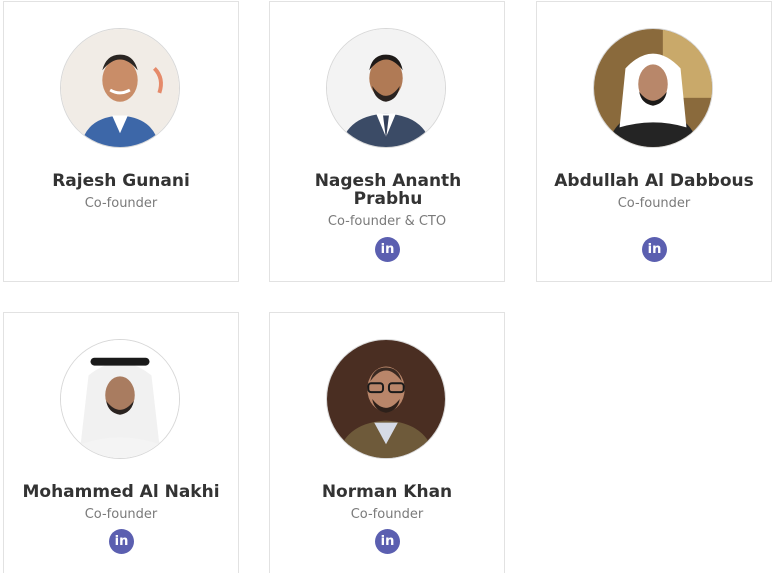 The width and height of the screenshot is (772, 573). I want to click on team-card: Mohammed Al Nakhi Co-founder in, so click(121, 442).